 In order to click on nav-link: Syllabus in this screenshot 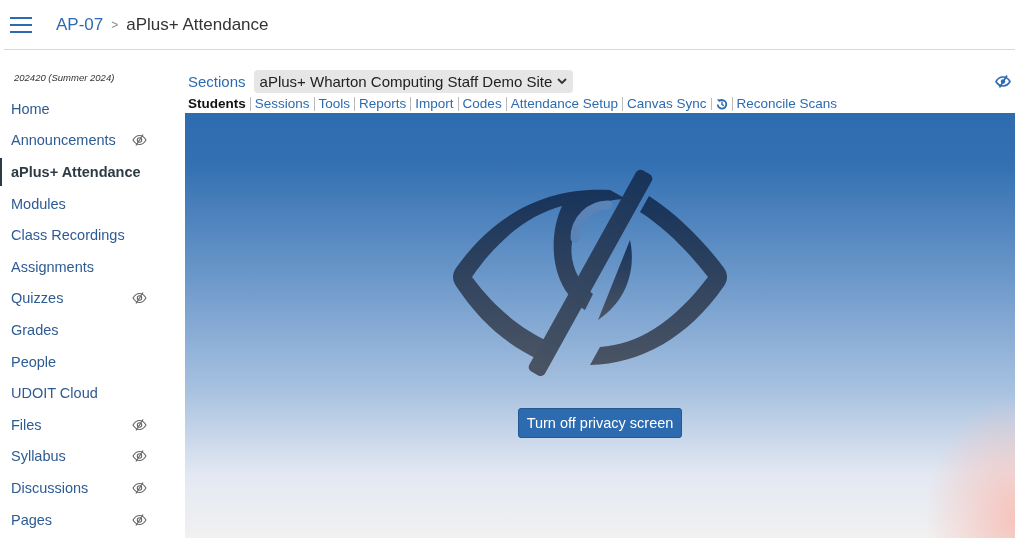, I will do `click(33, 456)`.